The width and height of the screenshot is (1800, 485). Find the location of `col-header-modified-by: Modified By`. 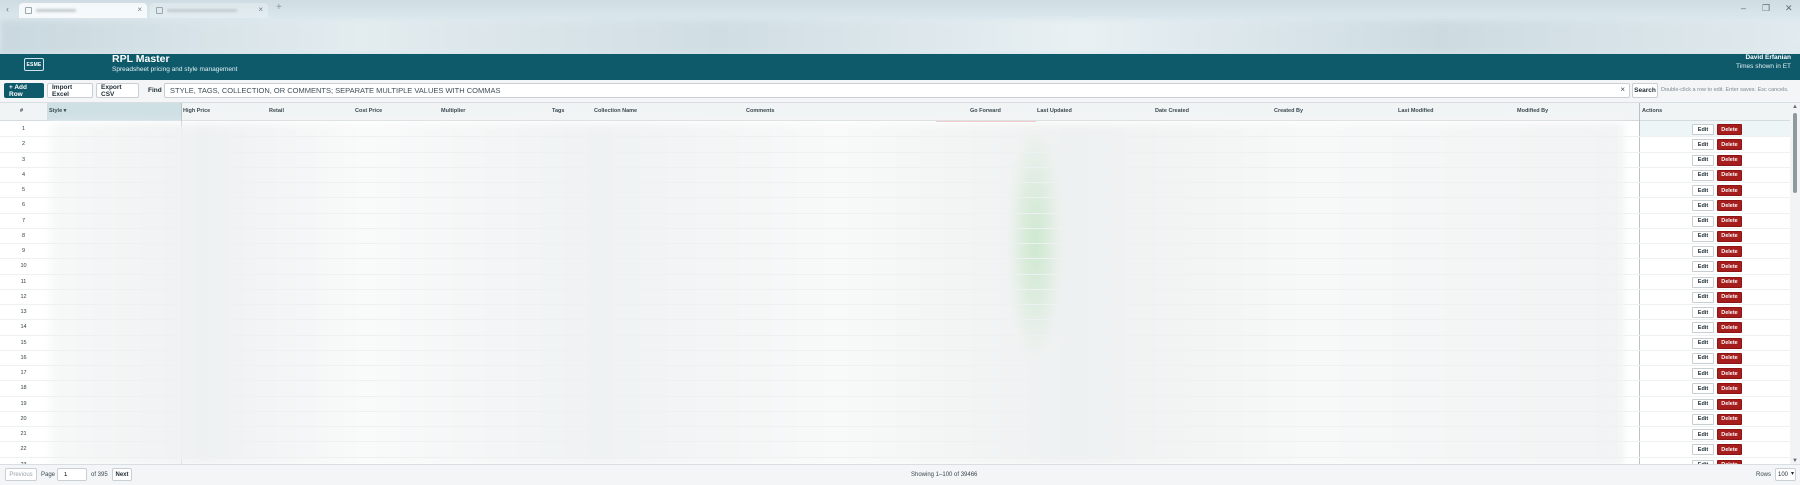

col-header-modified-by: Modified By is located at coordinates (1532, 111).